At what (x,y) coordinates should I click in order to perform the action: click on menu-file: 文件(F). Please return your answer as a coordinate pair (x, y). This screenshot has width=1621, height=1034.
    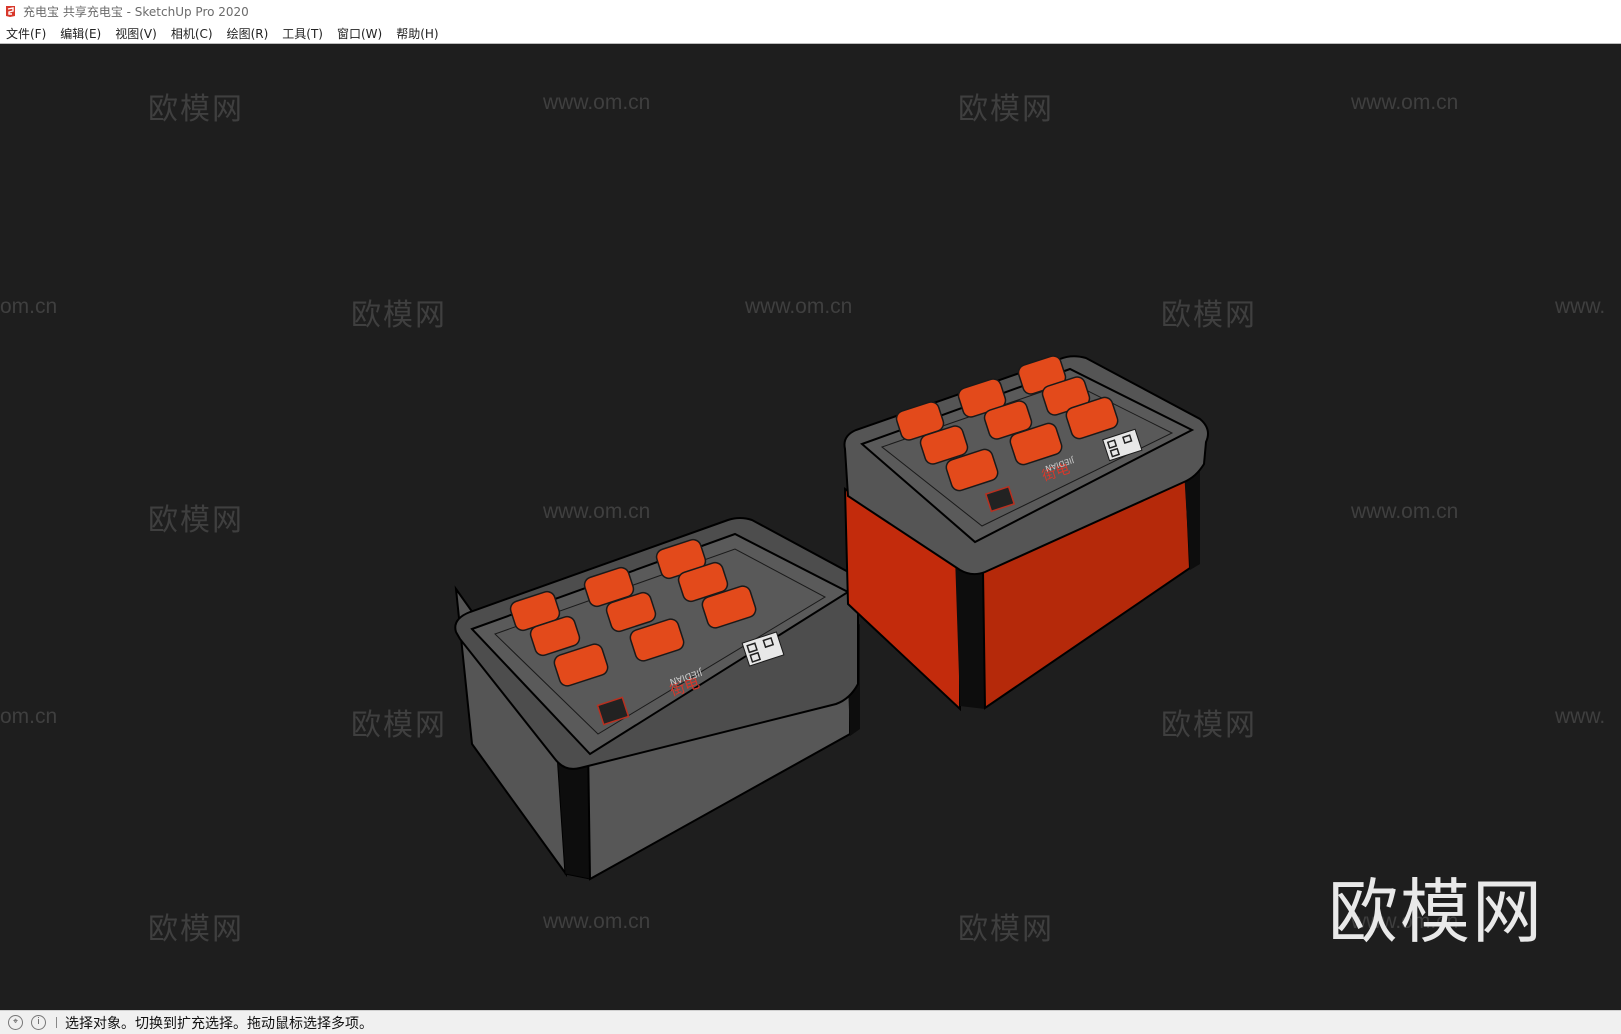
    Looking at the image, I should click on (26, 33).